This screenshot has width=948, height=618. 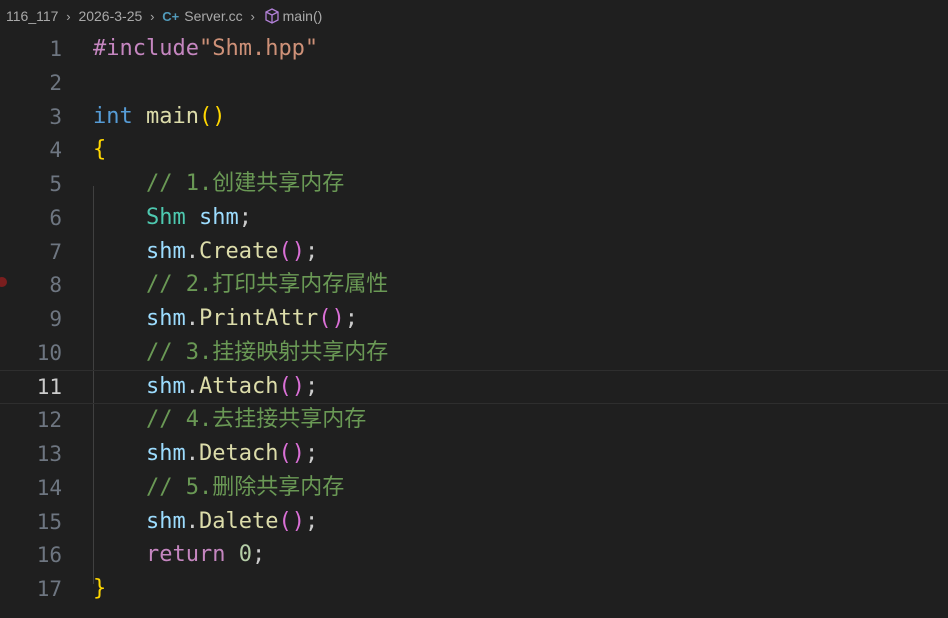 What do you see at coordinates (55, 116) in the screenshot?
I see `line-number: 3` at bounding box center [55, 116].